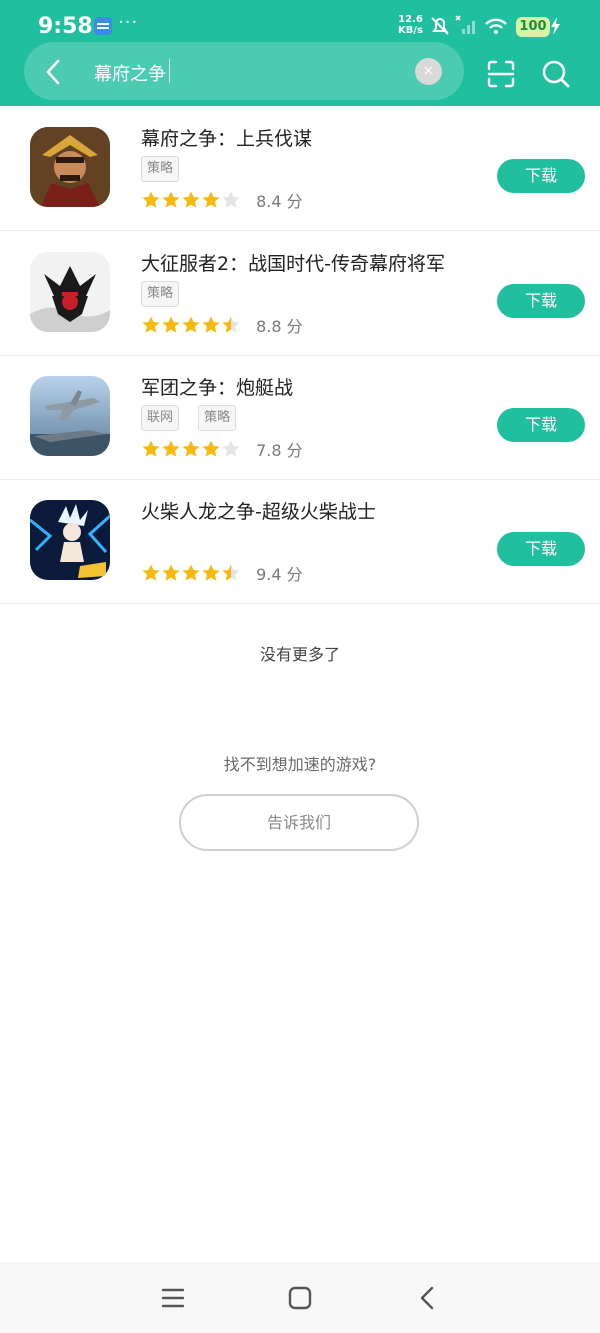 The width and height of the screenshot is (600, 1333). Describe the element at coordinates (410, 19) in the screenshot. I see `net-speed-value: 12.6` at that location.